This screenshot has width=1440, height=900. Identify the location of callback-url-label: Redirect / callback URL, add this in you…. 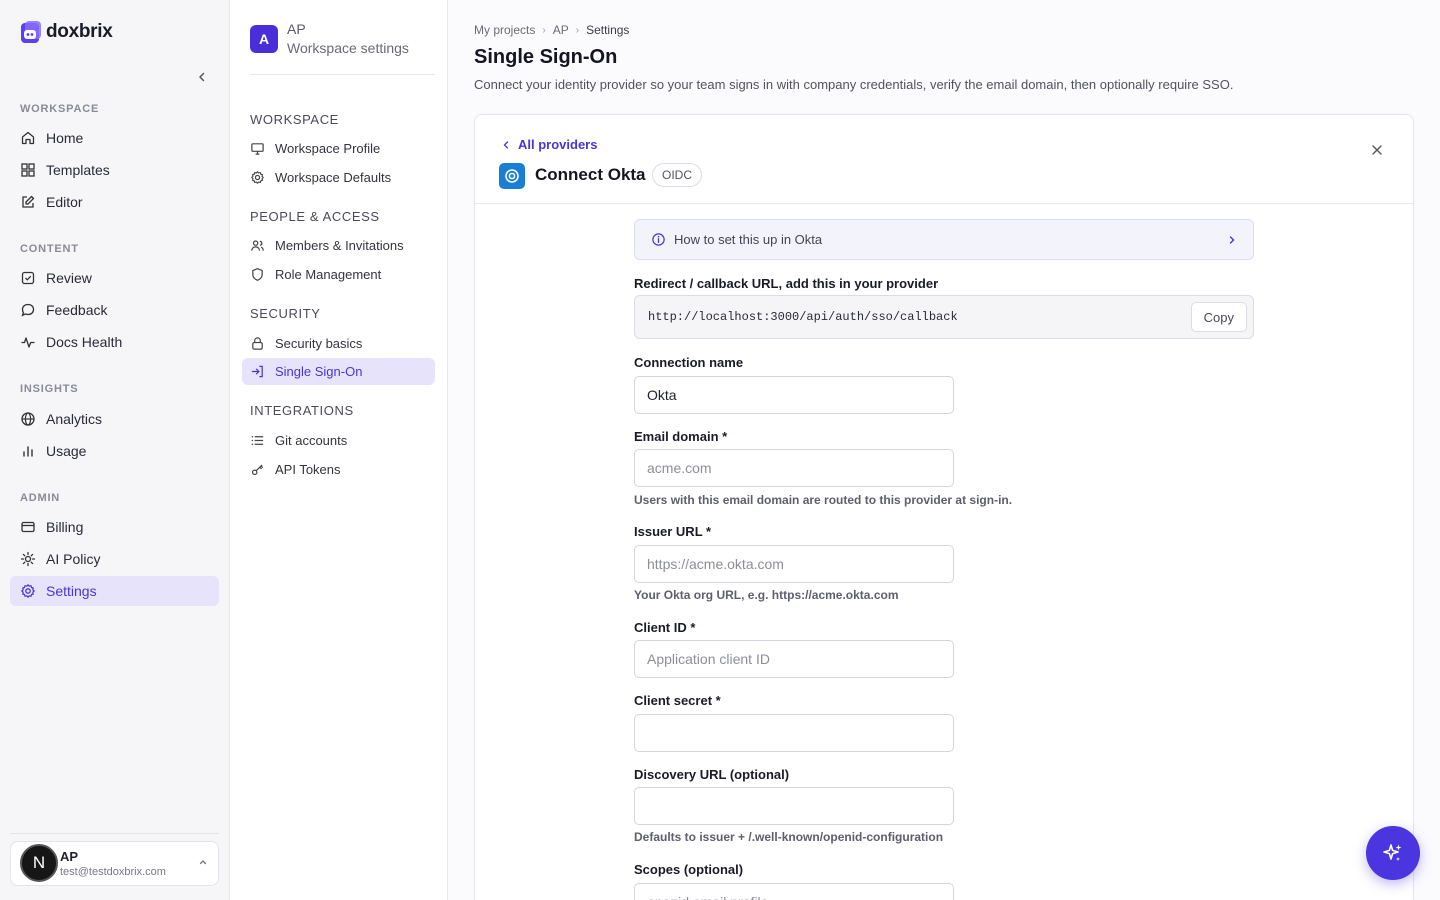
(786, 283).